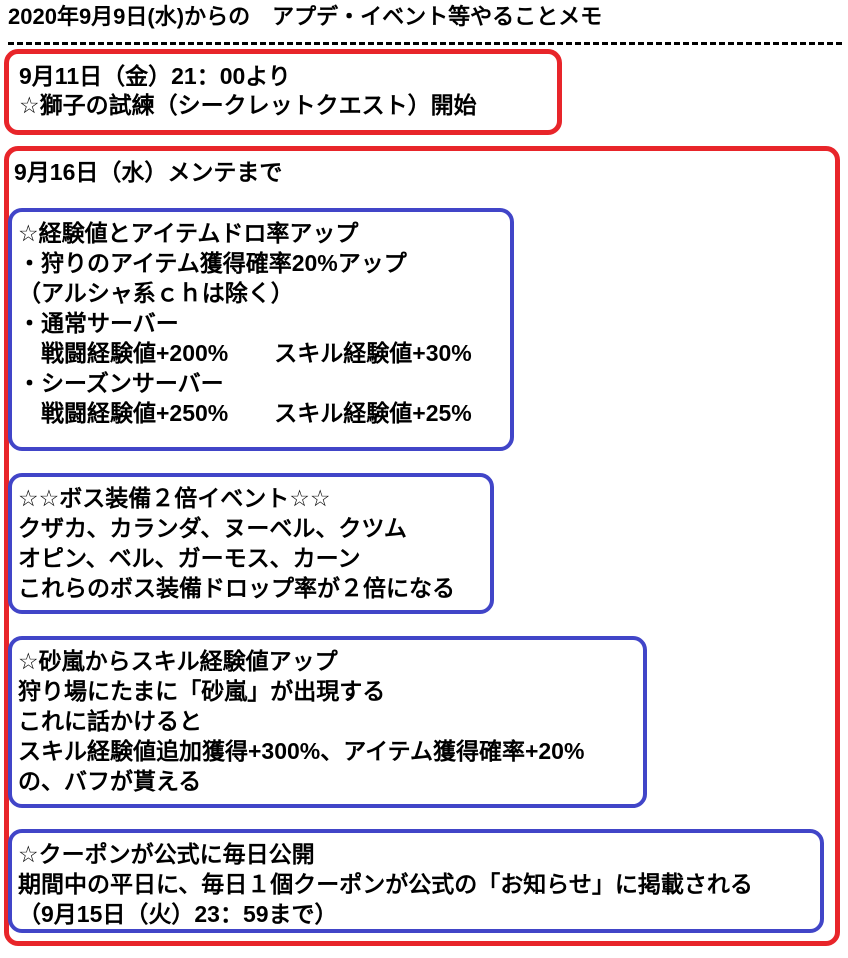  Describe the element at coordinates (148, 172) in the screenshot. I see `until-maintenance-heading: 9月16日（水）メンテまで` at that location.